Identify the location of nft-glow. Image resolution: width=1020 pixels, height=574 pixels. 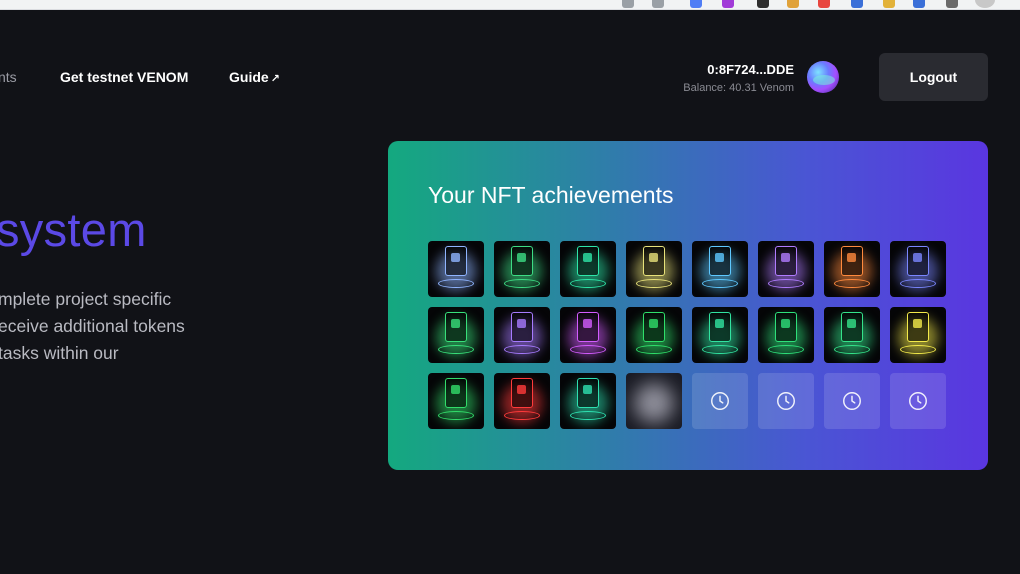
(654, 403).